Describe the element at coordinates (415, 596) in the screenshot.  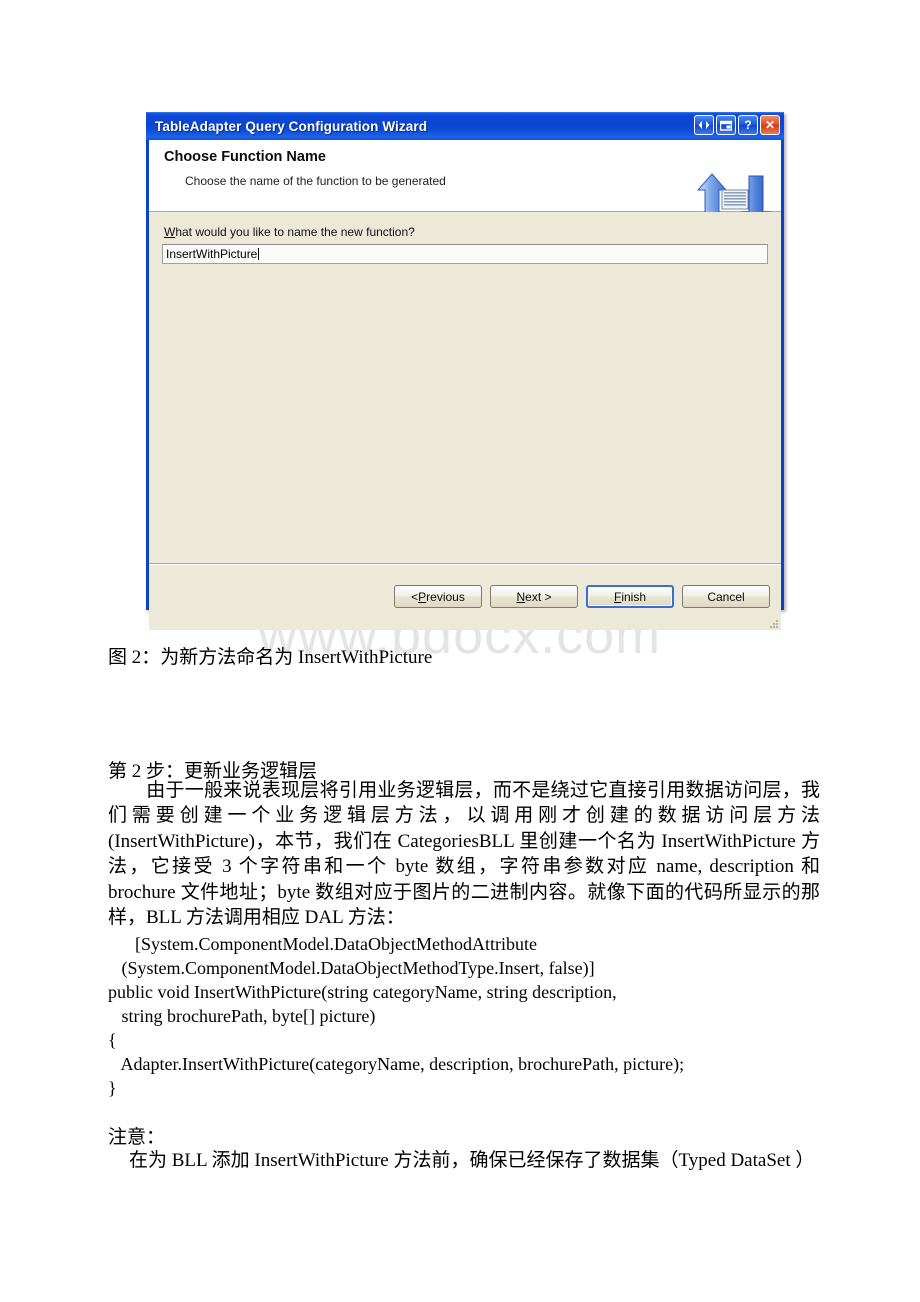
I see `previous-button-pre: <` at that location.